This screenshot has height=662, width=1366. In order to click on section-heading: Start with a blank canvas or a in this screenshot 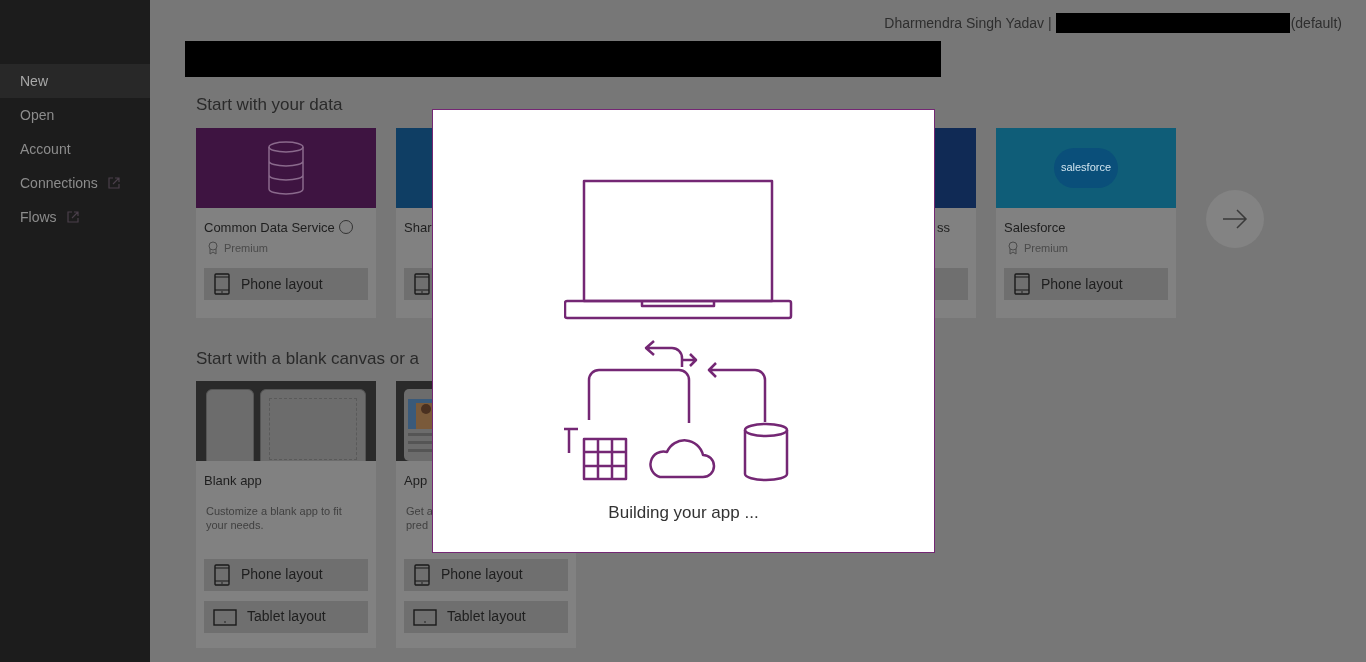, I will do `click(308, 358)`.